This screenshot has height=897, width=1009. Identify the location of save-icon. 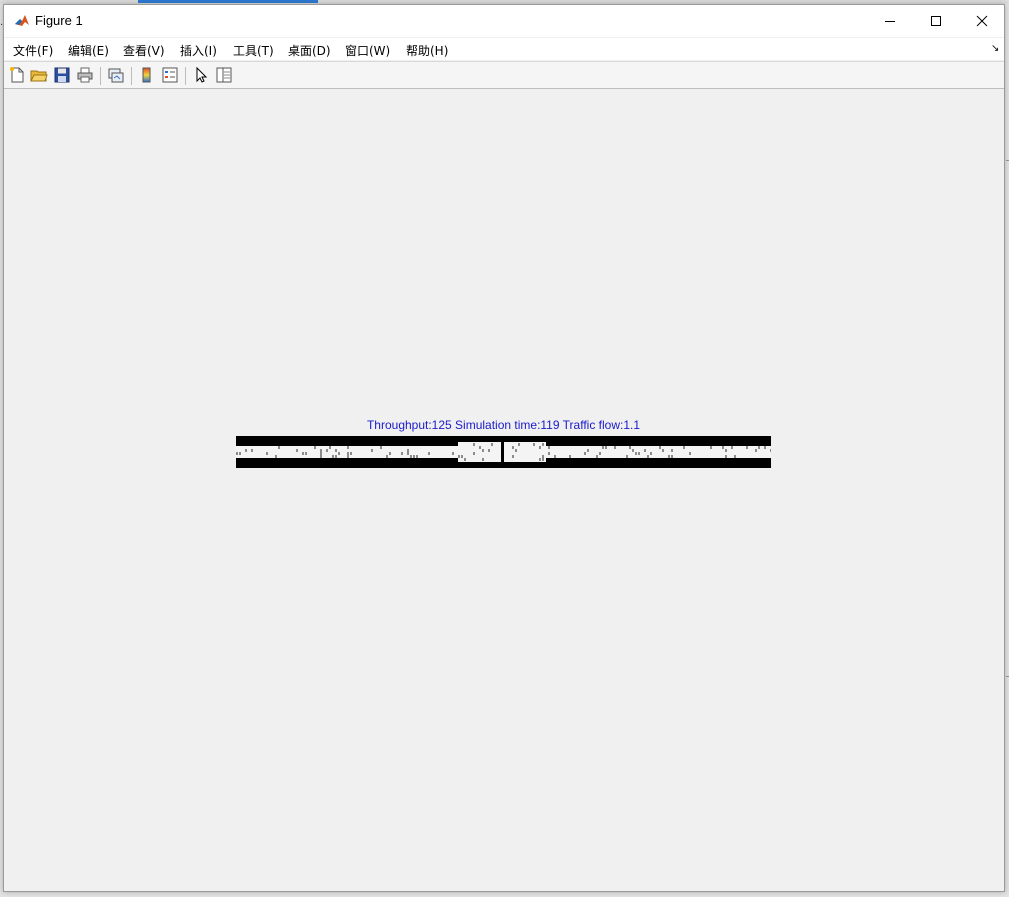
(62, 75).